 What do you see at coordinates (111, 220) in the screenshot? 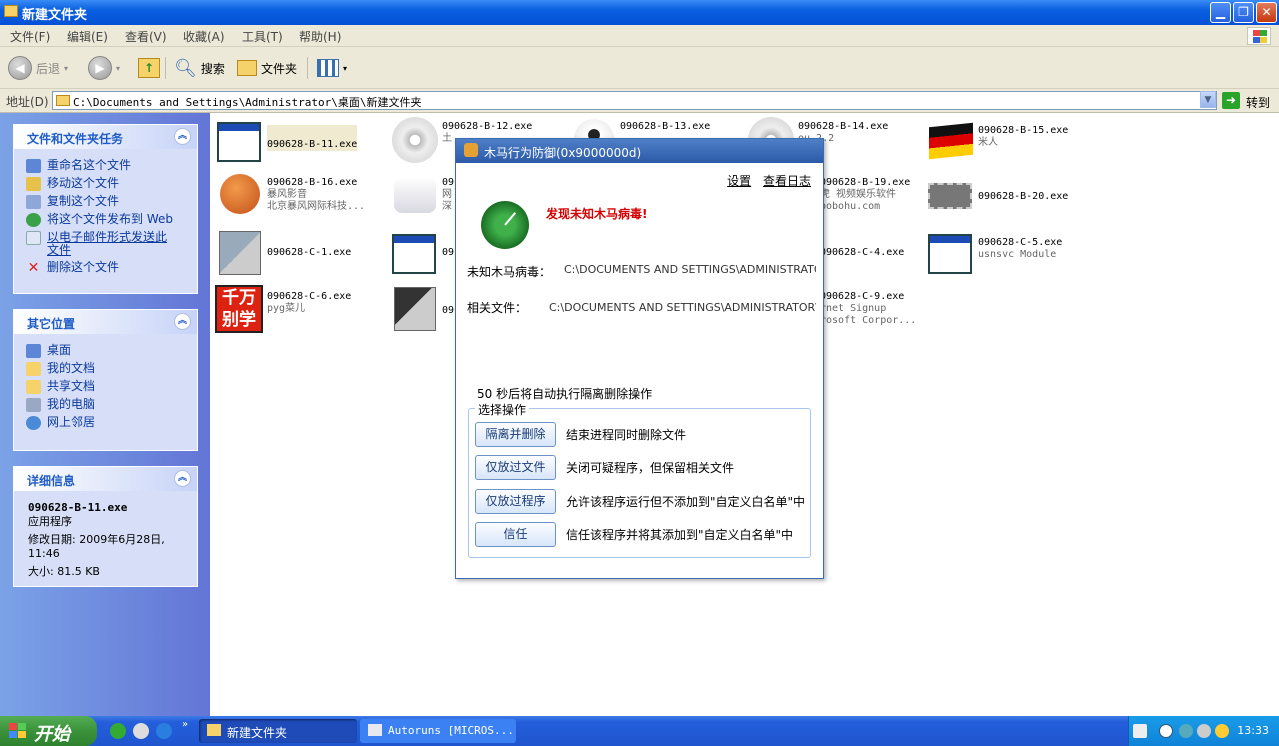
I see `publish-web-link: 将这个文件发布到 Web` at bounding box center [111, 220].